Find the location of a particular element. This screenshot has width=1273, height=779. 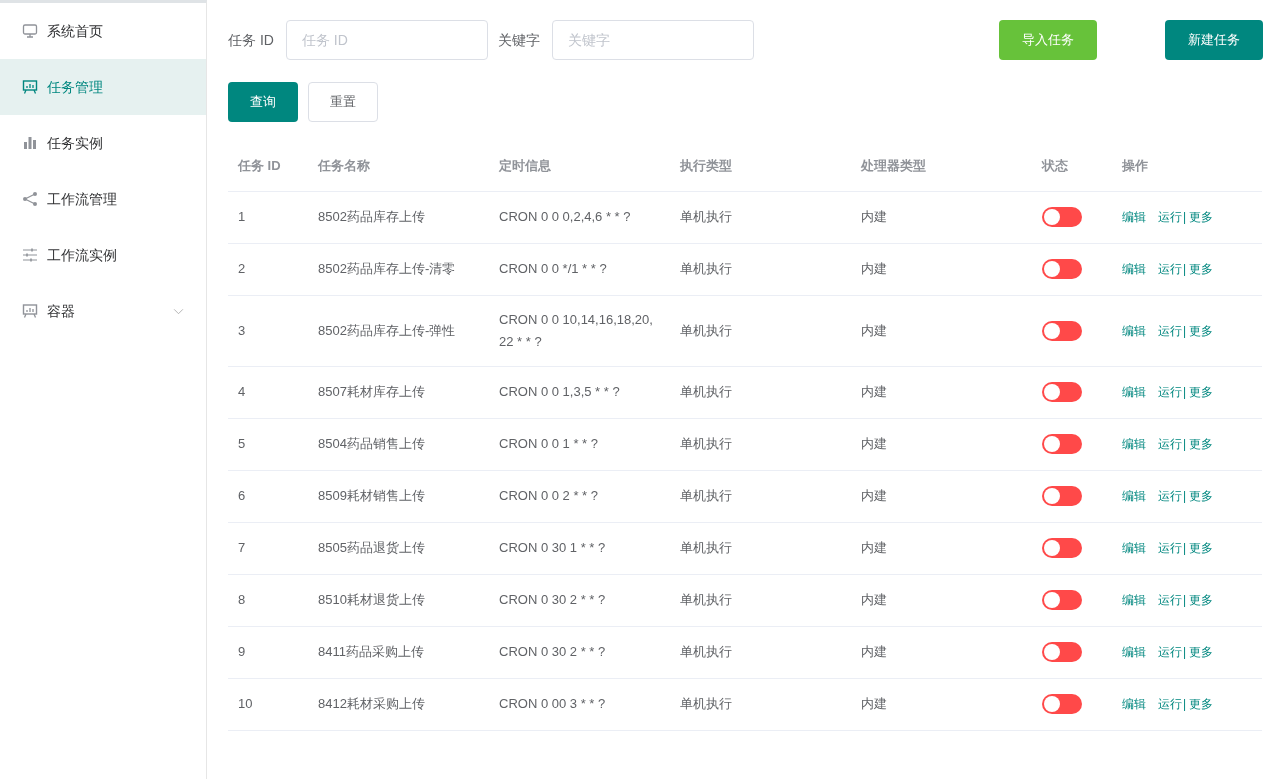

table-cell: 8502药品库存上传-清零 is located at coordinates (387, 268).